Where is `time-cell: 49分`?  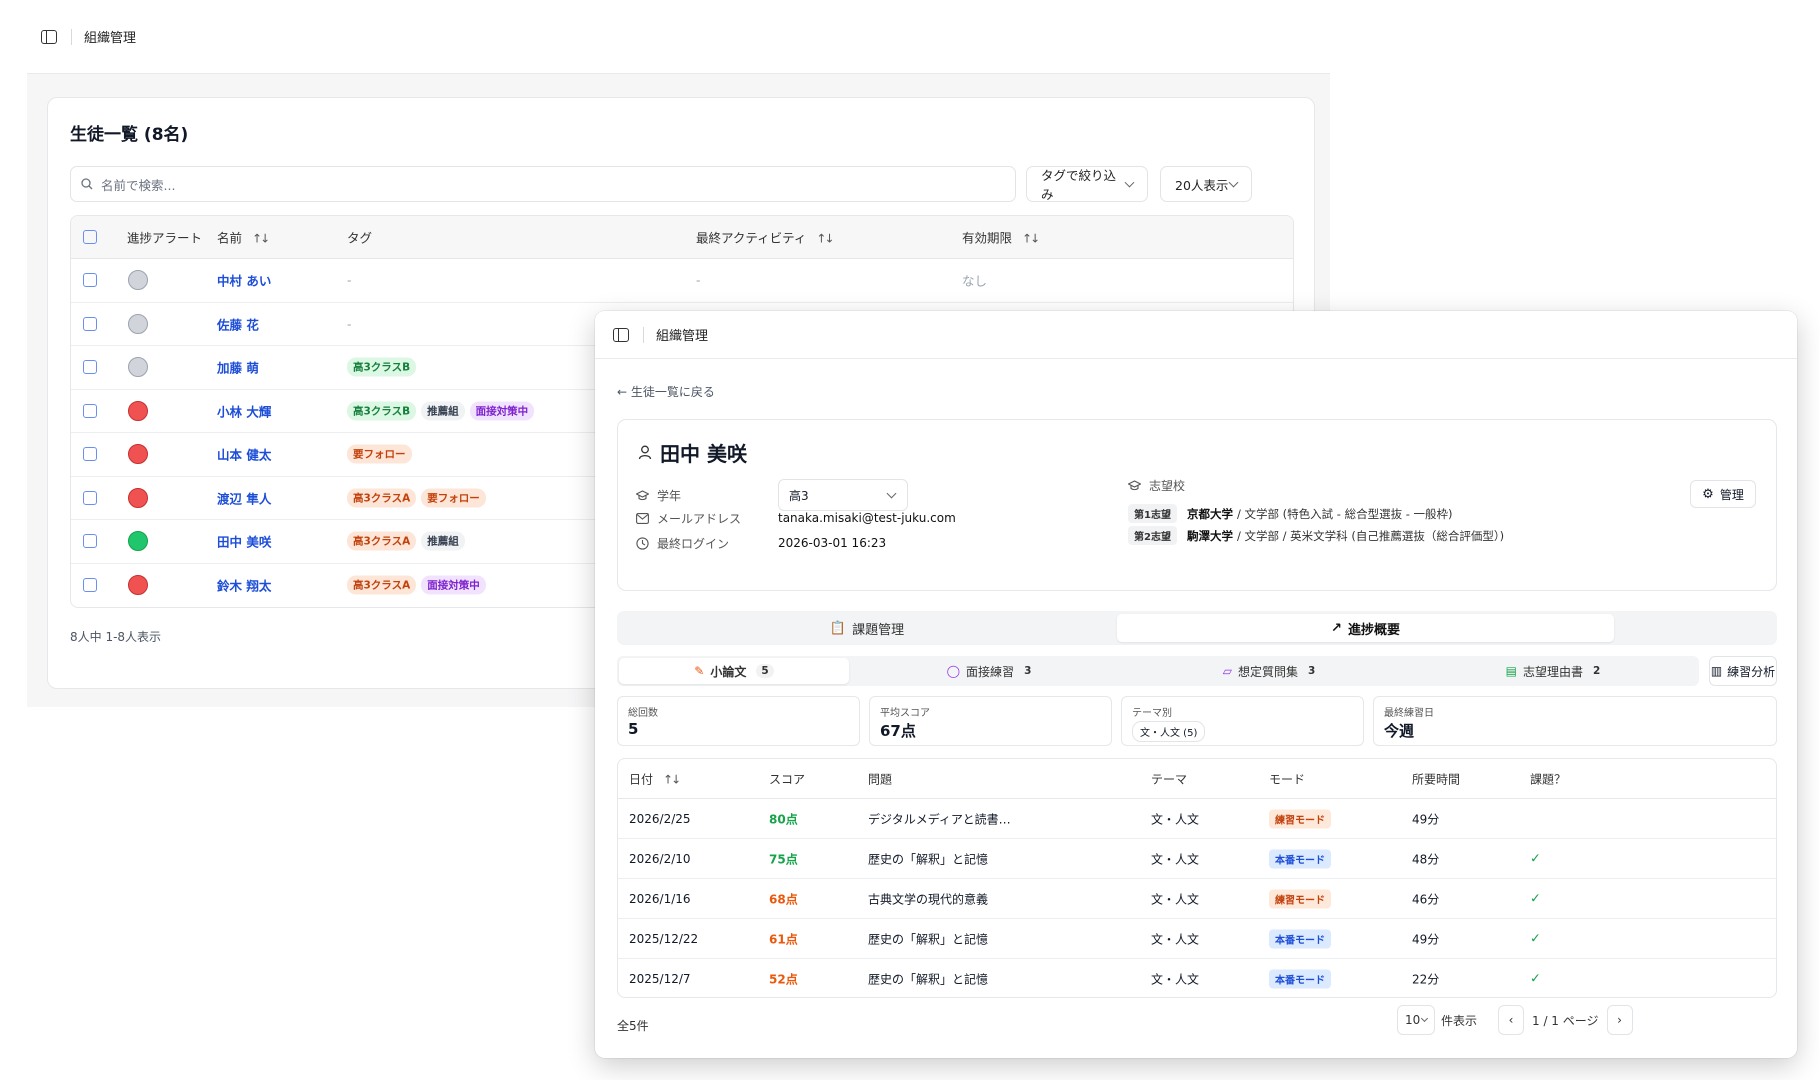 time-cell: 49分 is located at coordinates (1426, 819).